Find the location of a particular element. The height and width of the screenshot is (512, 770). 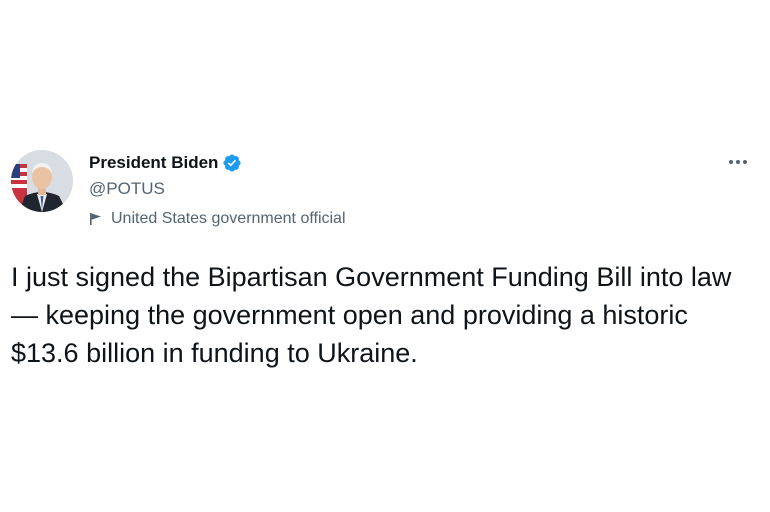

verified-badge-icon is located at coordinates (232, 163).